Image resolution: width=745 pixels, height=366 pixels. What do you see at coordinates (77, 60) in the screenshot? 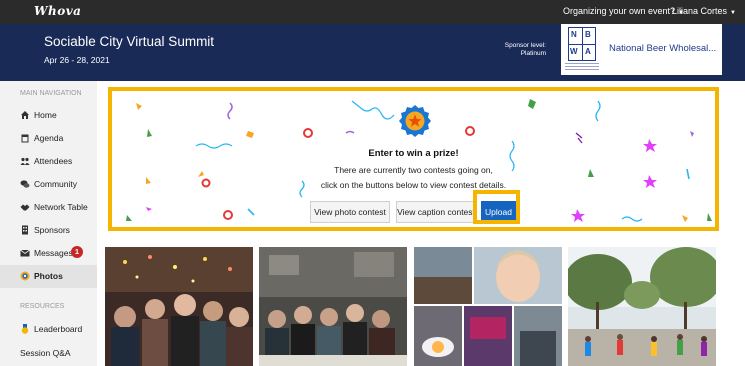
I see `event-dates: Apr 26 - 28, 2021` at bounding box center [77, 60].